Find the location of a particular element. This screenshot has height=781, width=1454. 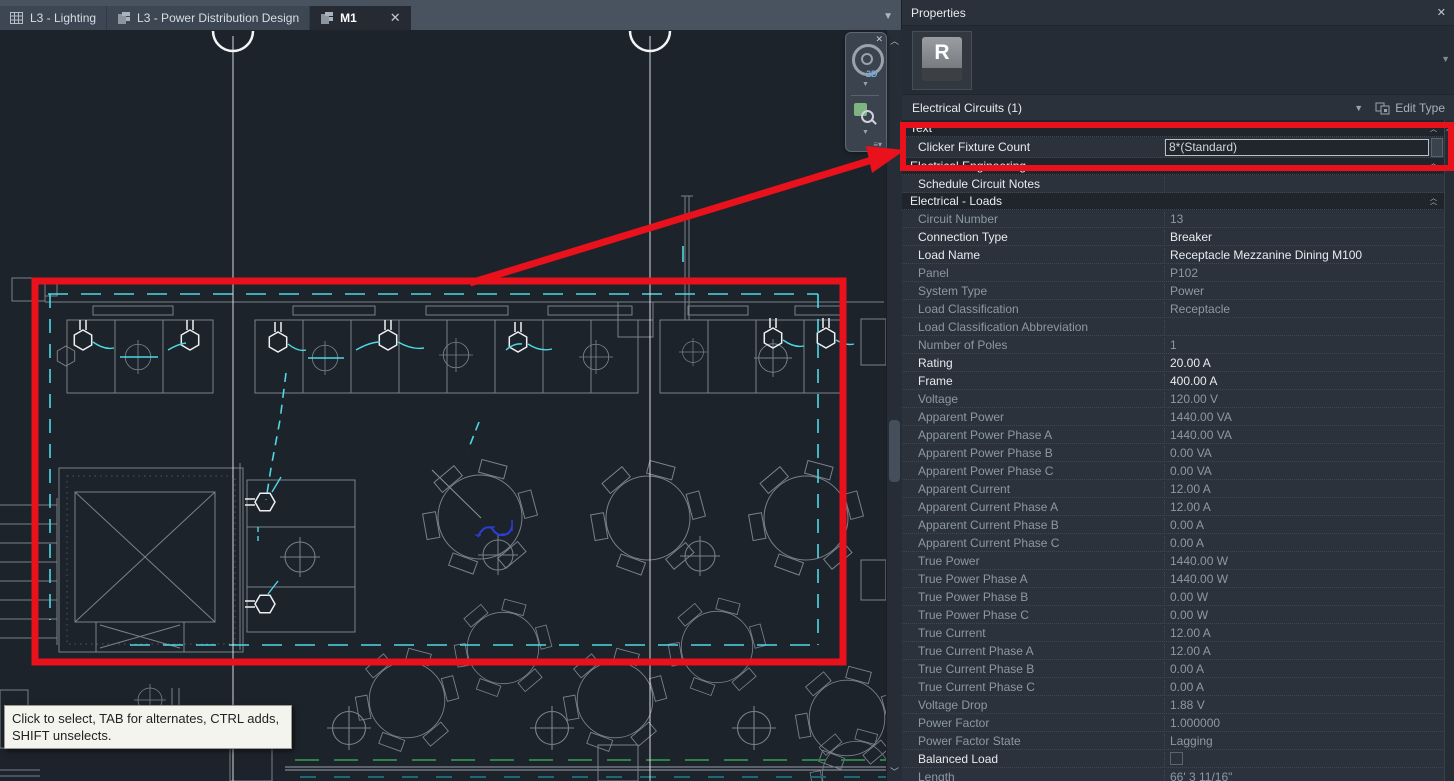

property-value: 12.00 A is located at coordinates (1190, 506).